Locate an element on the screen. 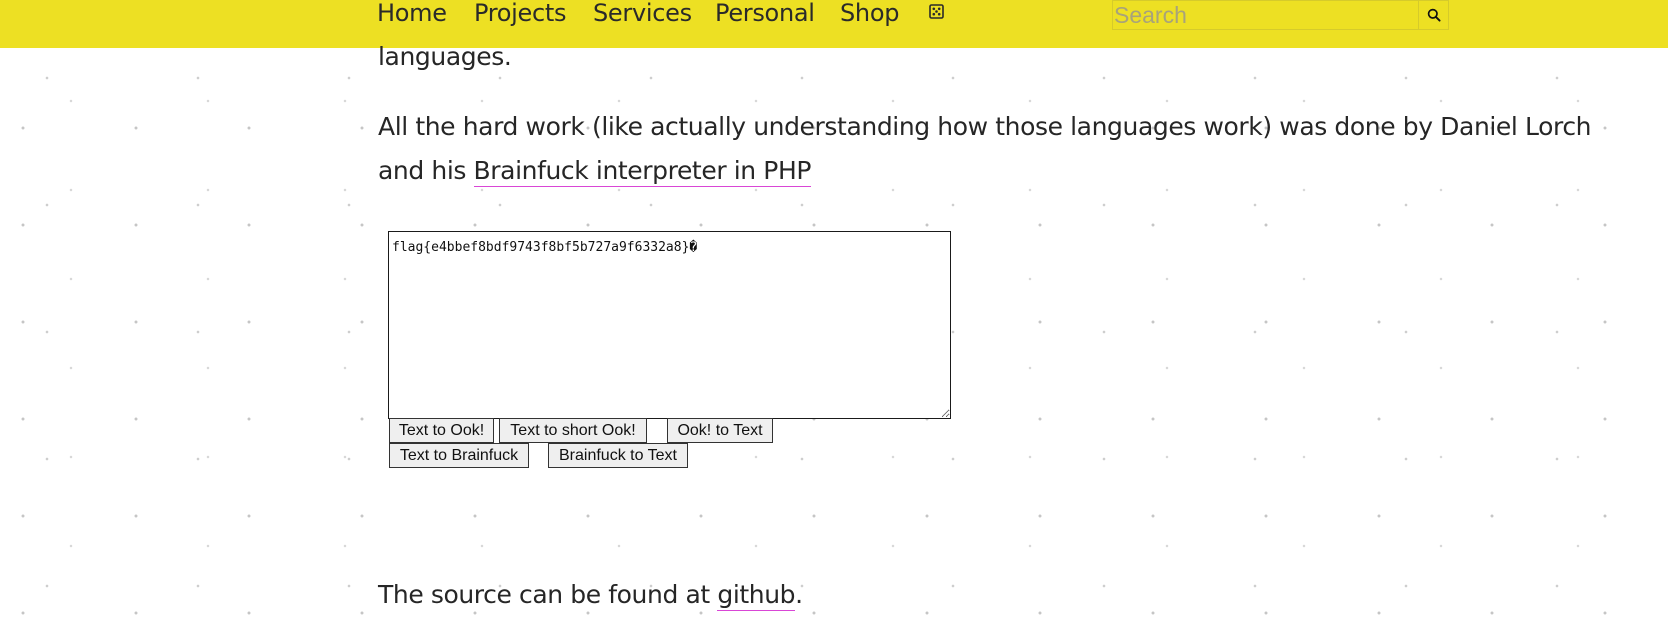 The width and height of the screenshot is (1668, 624). text-to-brainfuck-button: Text to Brainfuck is located at coordinates (459, 455).